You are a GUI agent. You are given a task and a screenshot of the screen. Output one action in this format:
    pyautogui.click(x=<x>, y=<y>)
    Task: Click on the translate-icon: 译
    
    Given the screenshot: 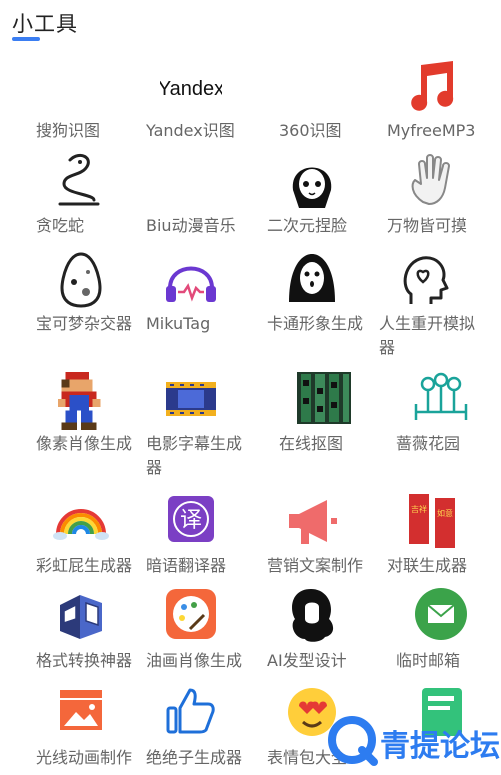 What is the action you would take?
    pyautogui.click(x=191, y=521)
    